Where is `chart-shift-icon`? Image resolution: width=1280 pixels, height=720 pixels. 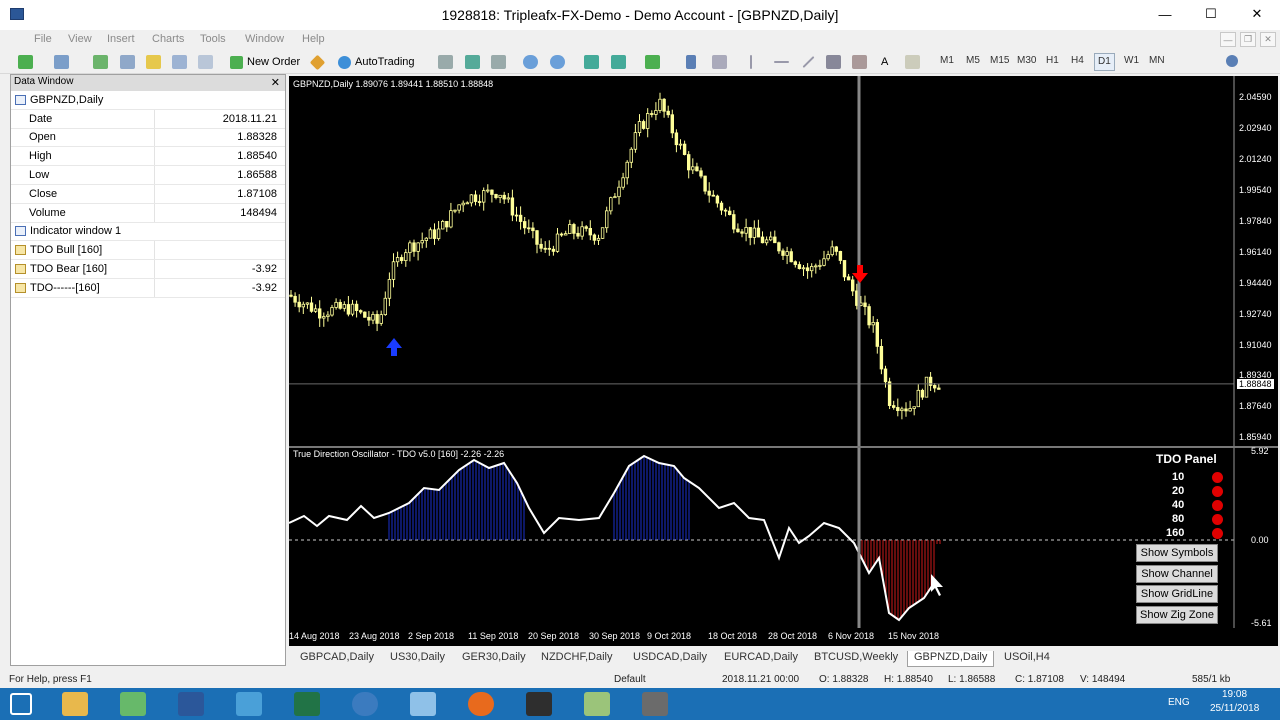
chart-shift-icon is located at coordinates (591, 62).